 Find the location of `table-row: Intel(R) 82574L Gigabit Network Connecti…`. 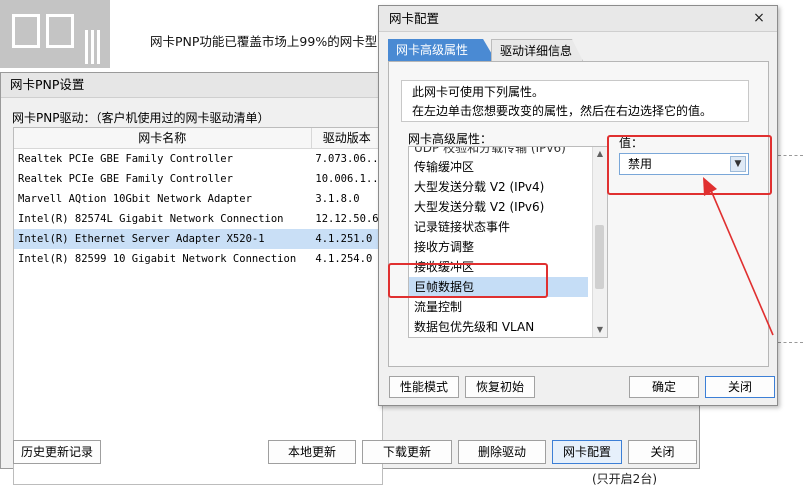

table-row: Intel(R) 82574L Gigabit Network Connecti… is located at coordinates (198, 219).